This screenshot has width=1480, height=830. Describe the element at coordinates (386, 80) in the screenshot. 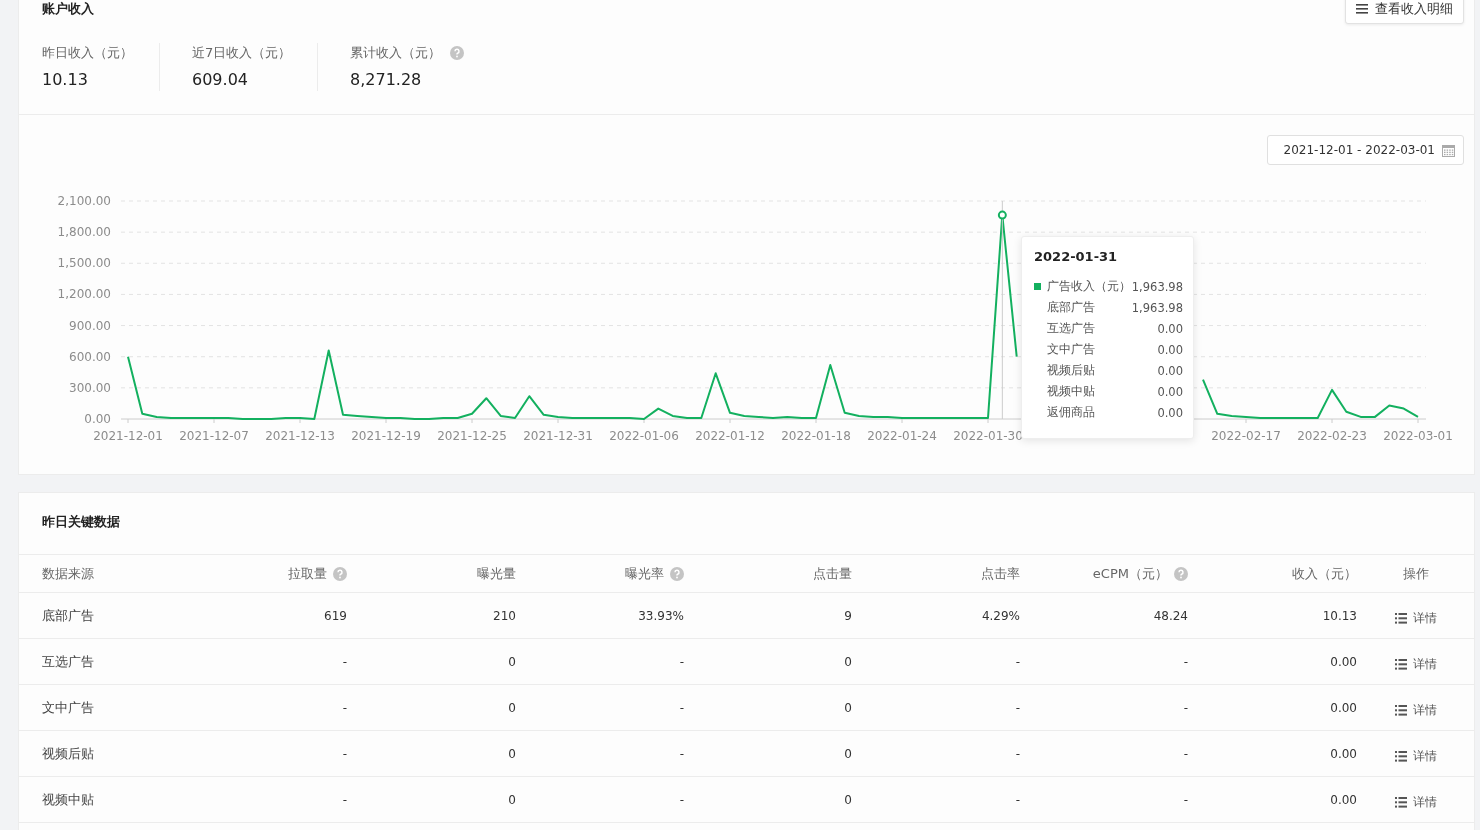

I see `stat-value: 8,271.28` at that location.